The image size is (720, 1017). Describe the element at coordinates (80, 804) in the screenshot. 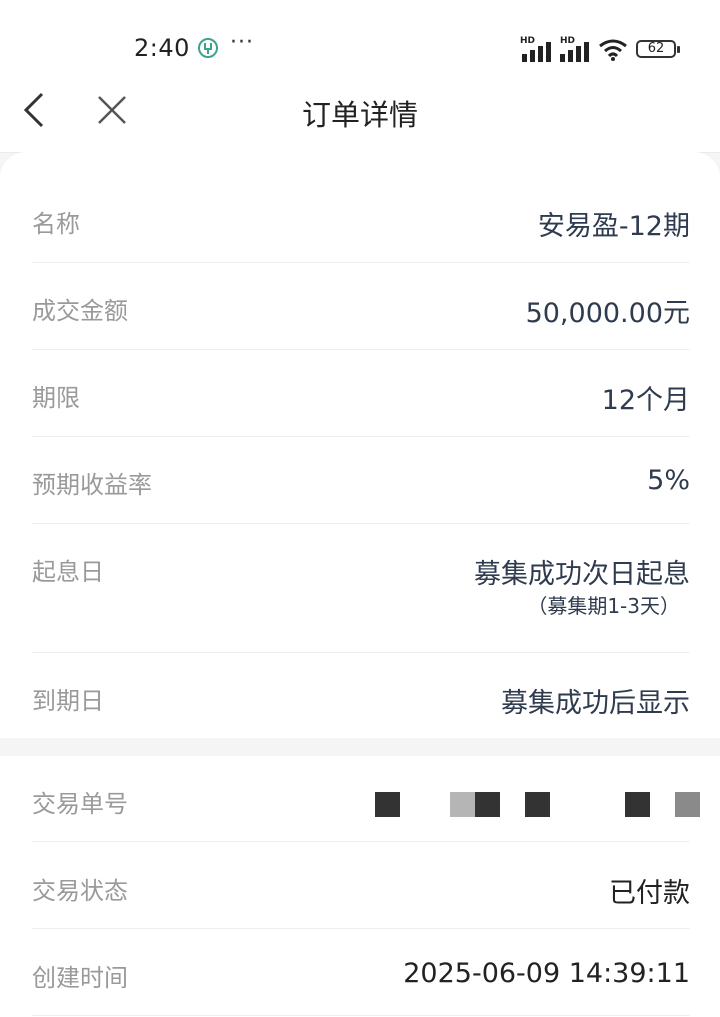

I see `row-label: 交易单号` at that location.